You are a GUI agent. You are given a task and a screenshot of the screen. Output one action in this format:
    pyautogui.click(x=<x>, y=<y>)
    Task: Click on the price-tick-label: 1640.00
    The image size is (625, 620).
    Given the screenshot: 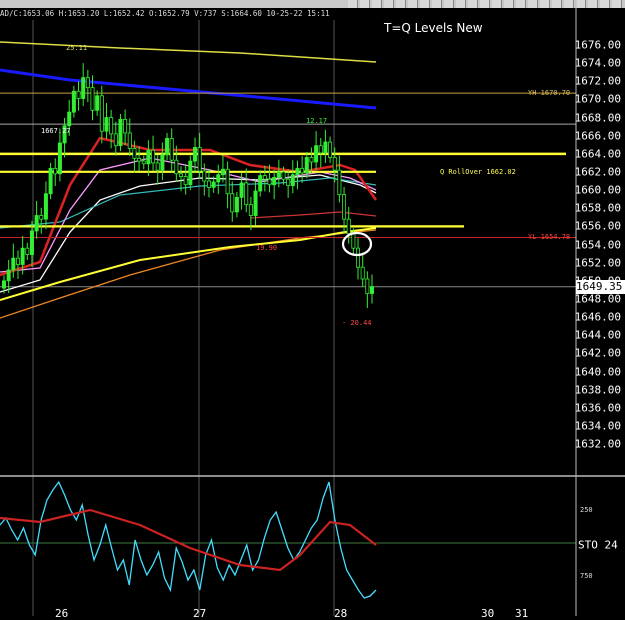 What is the action you would take?
    pyautogui.click(x=597, y=372)
    